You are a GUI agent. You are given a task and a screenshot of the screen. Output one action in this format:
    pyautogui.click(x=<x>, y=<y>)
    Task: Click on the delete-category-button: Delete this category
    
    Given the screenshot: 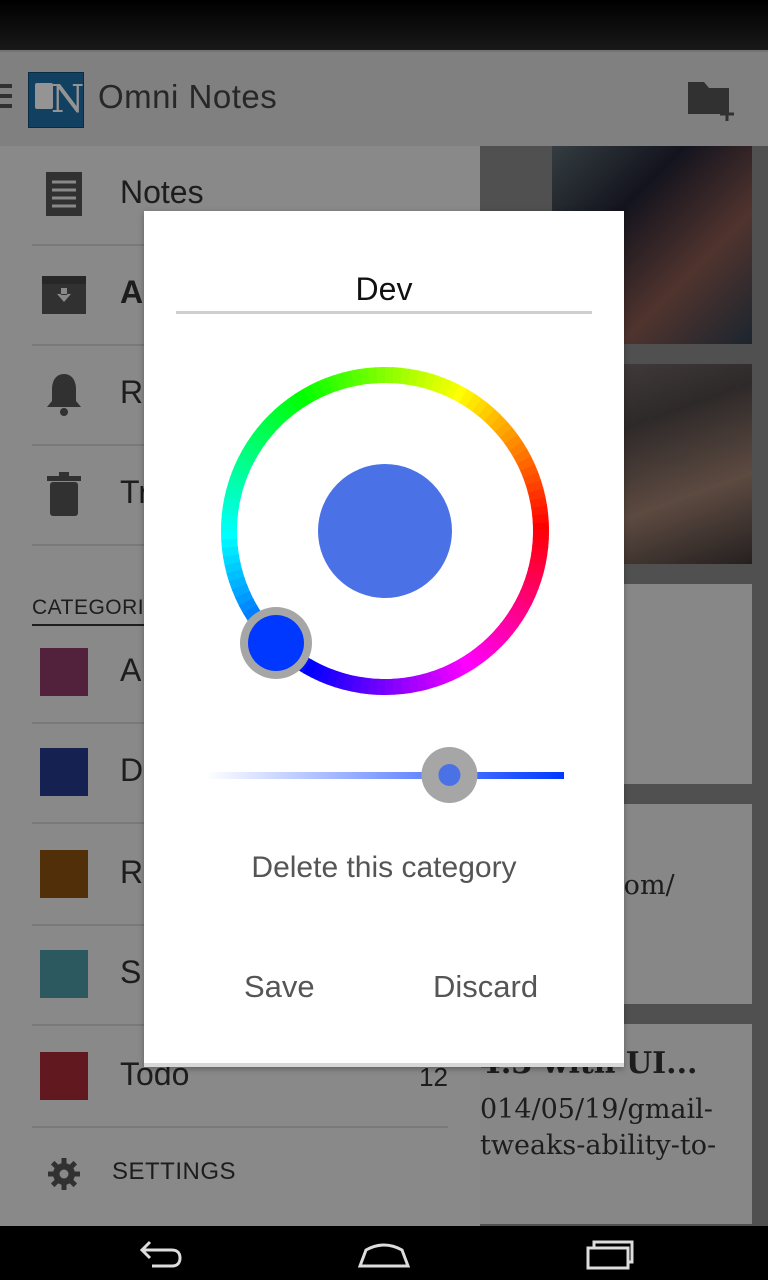 What is the action you would take?
    pyautogui.click(x=384, y=868)
    